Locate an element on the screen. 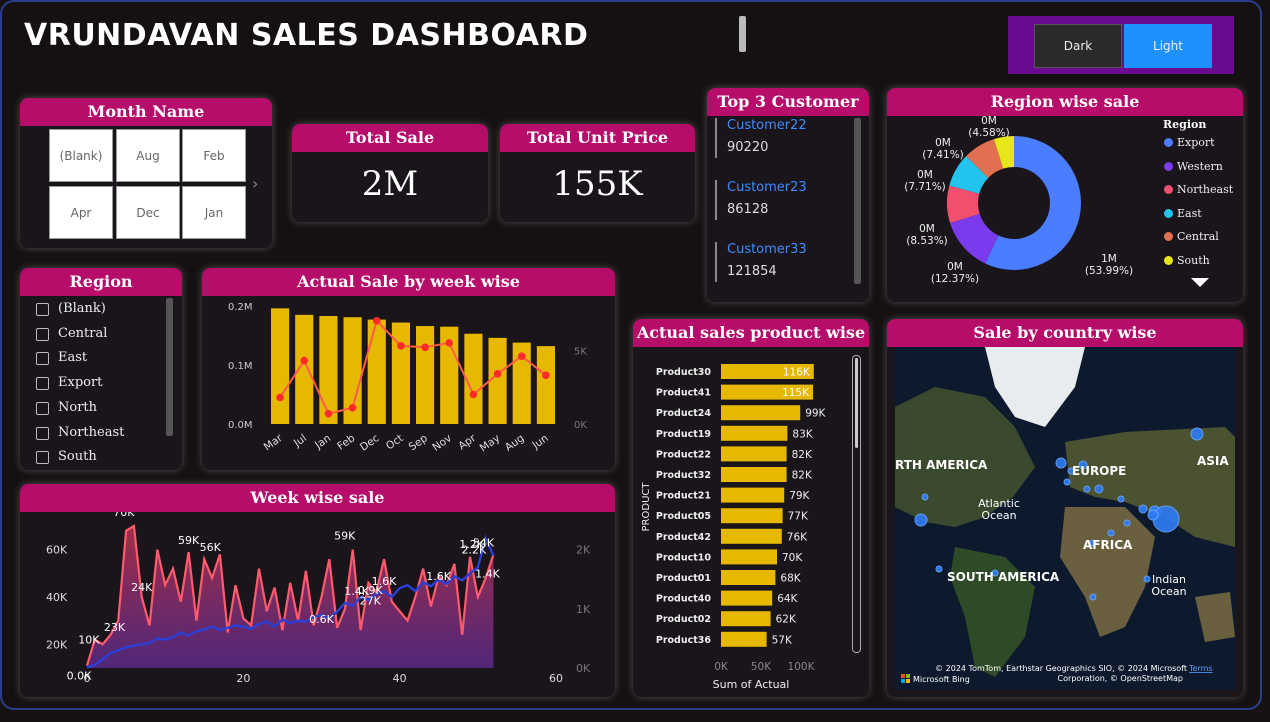  total-unit-price-value: 155K is located at coordinates (597, 184).